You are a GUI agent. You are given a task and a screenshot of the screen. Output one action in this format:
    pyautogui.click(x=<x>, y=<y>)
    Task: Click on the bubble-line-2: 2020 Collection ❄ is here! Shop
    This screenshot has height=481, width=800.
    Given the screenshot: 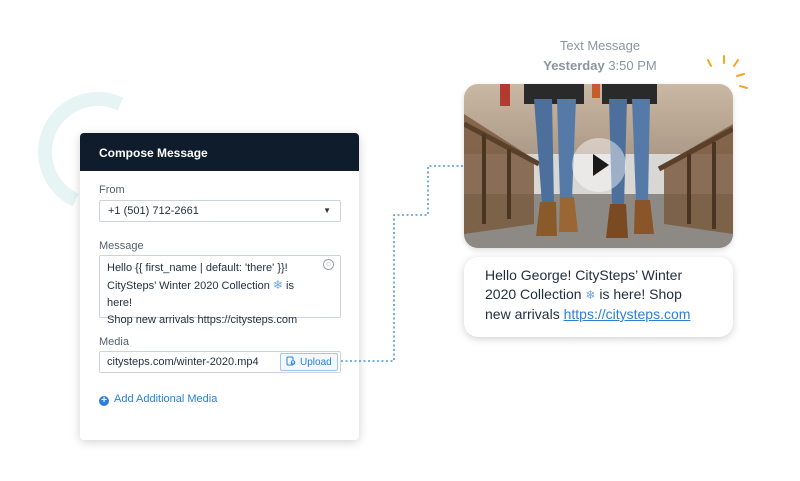 What is the action you would take?
    pyautogui.click(x=602, y=295)
    